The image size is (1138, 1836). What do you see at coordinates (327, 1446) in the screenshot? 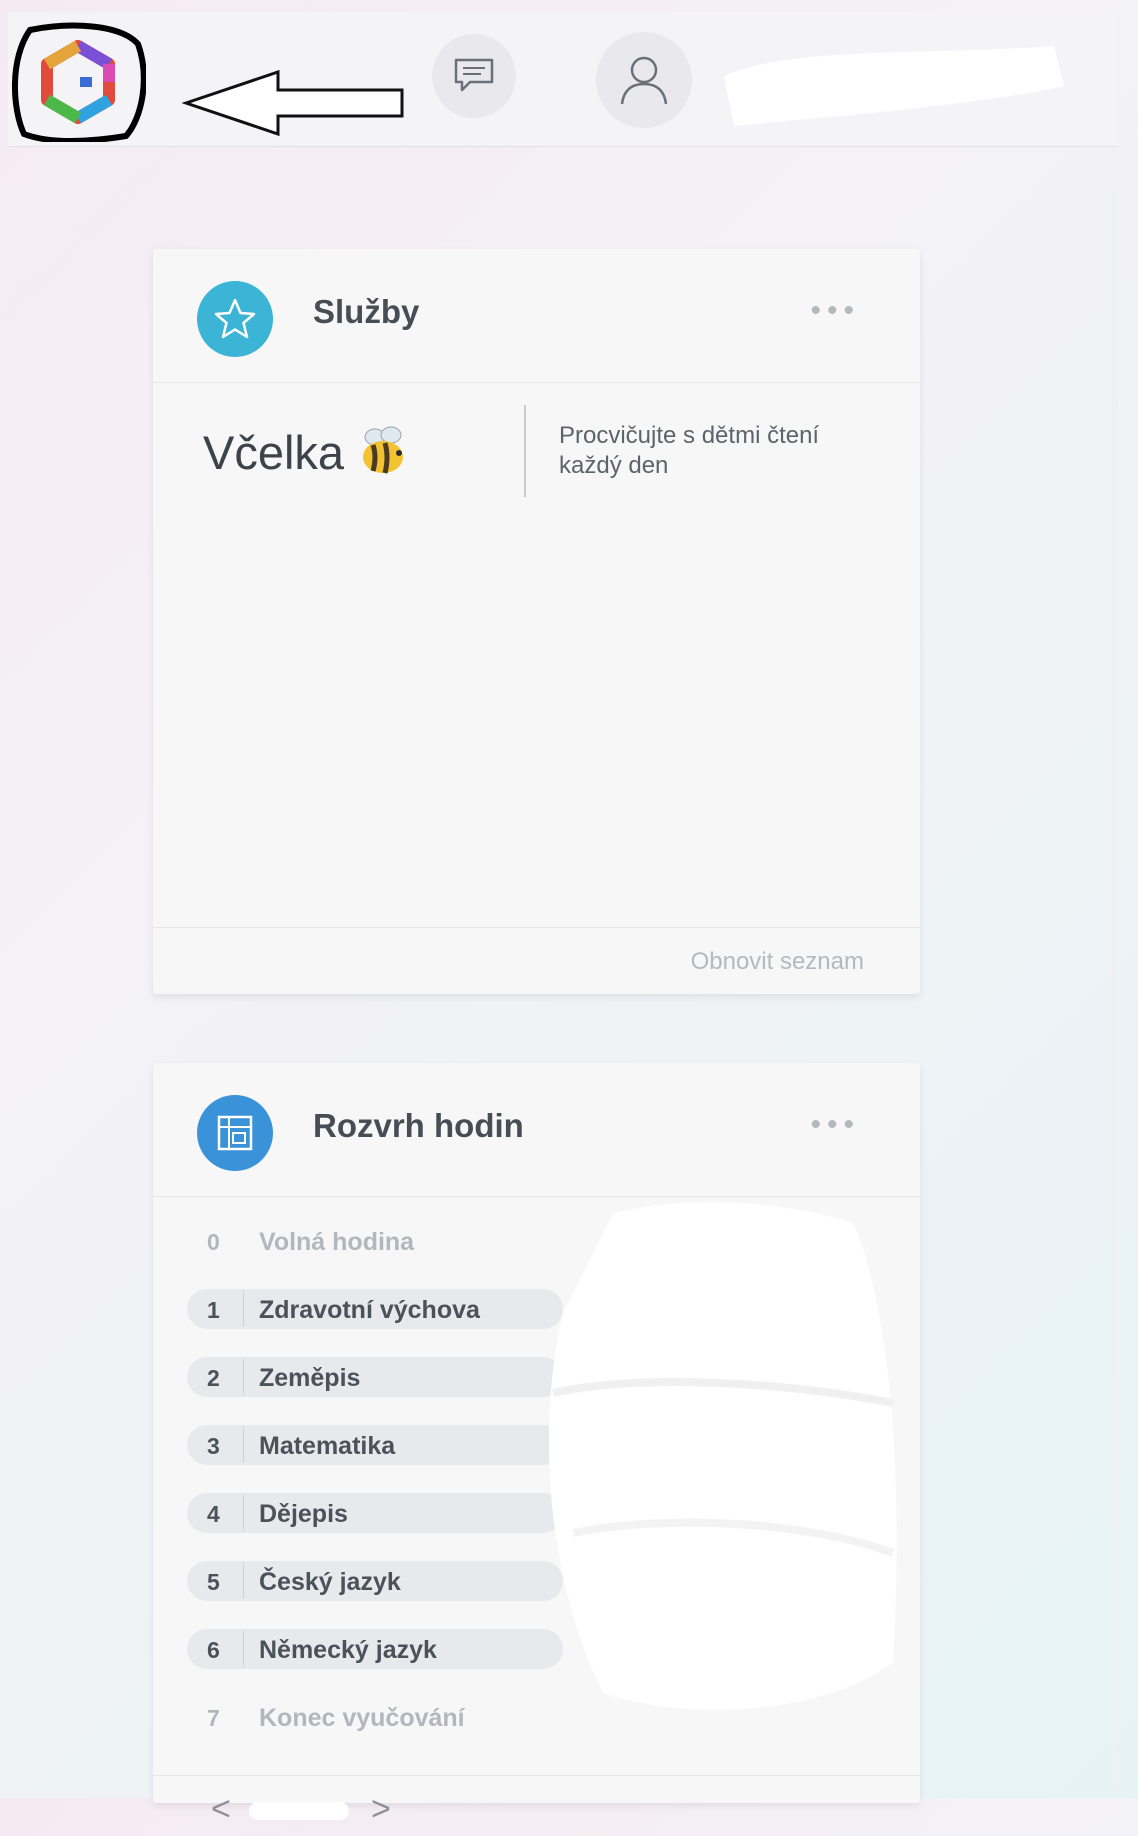
I see `lesson-name: Matematika` at bounding box center [327, 1446].